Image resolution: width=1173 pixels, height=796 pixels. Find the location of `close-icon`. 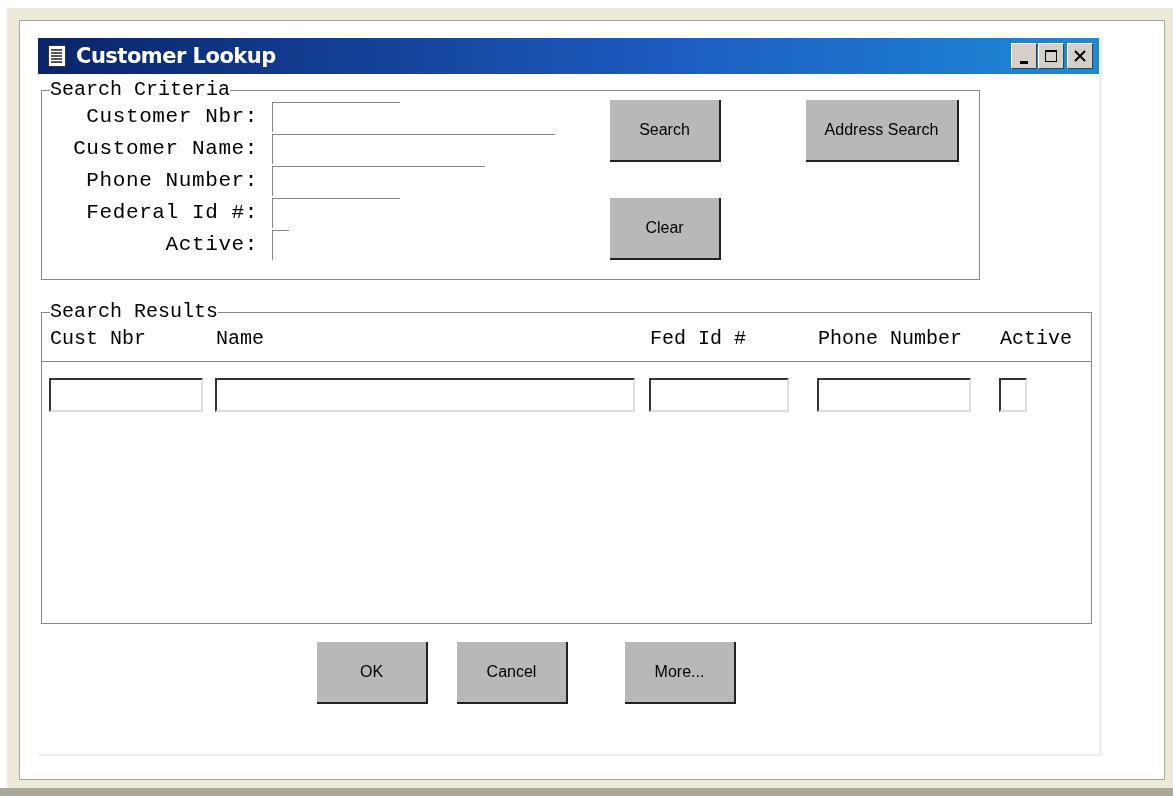

close-icon is located at coordinates (1080, 56).